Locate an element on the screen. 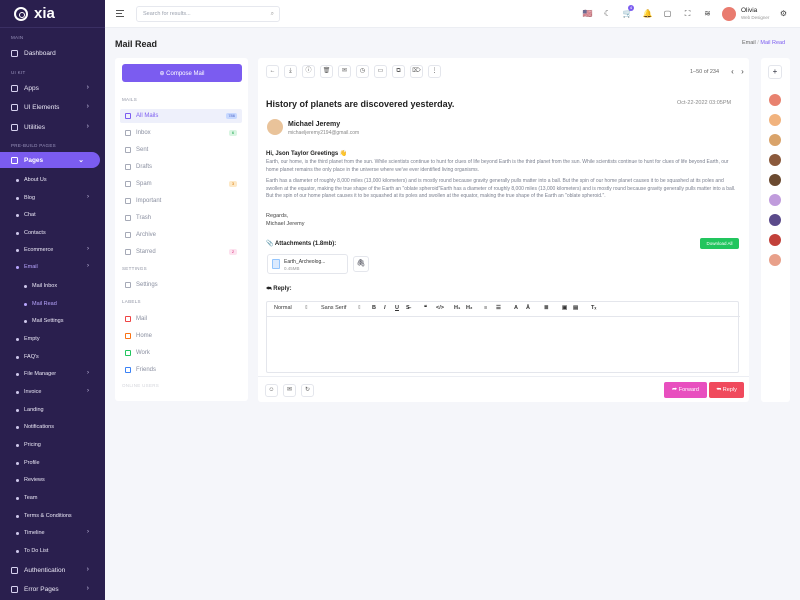  emoji-icon: ☺ is located at coordinates (271, 390).